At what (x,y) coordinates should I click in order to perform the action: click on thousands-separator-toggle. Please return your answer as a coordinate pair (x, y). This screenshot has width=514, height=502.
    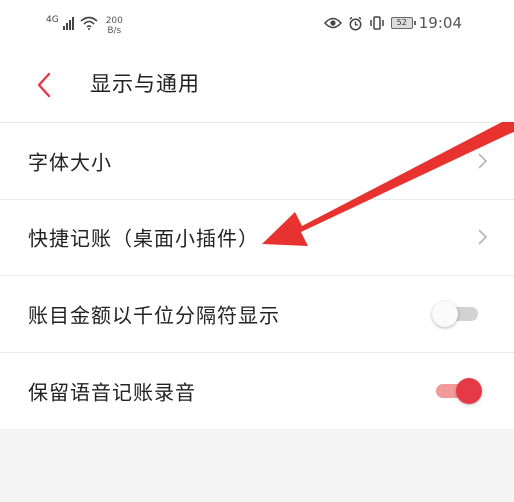
    Looking at the image, I should click on (455, 313).